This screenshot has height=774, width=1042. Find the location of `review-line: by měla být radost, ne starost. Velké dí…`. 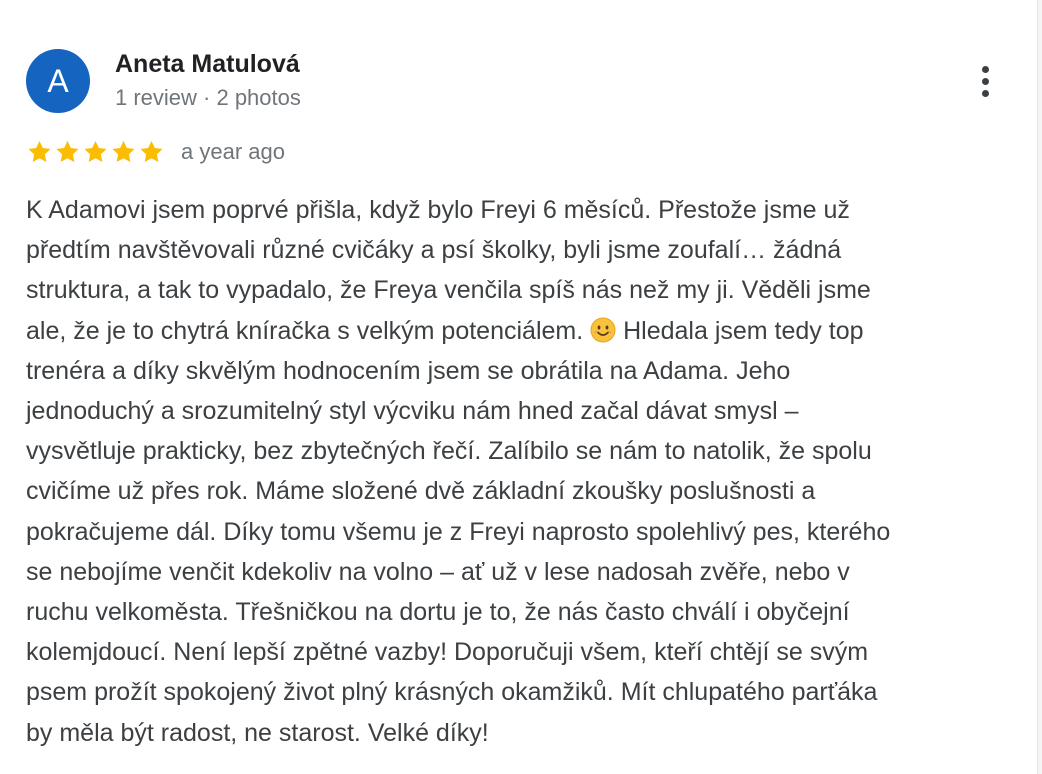

review-line: by měla být radost, ne starost. Velké dí… is located at coordinates (257, 732).